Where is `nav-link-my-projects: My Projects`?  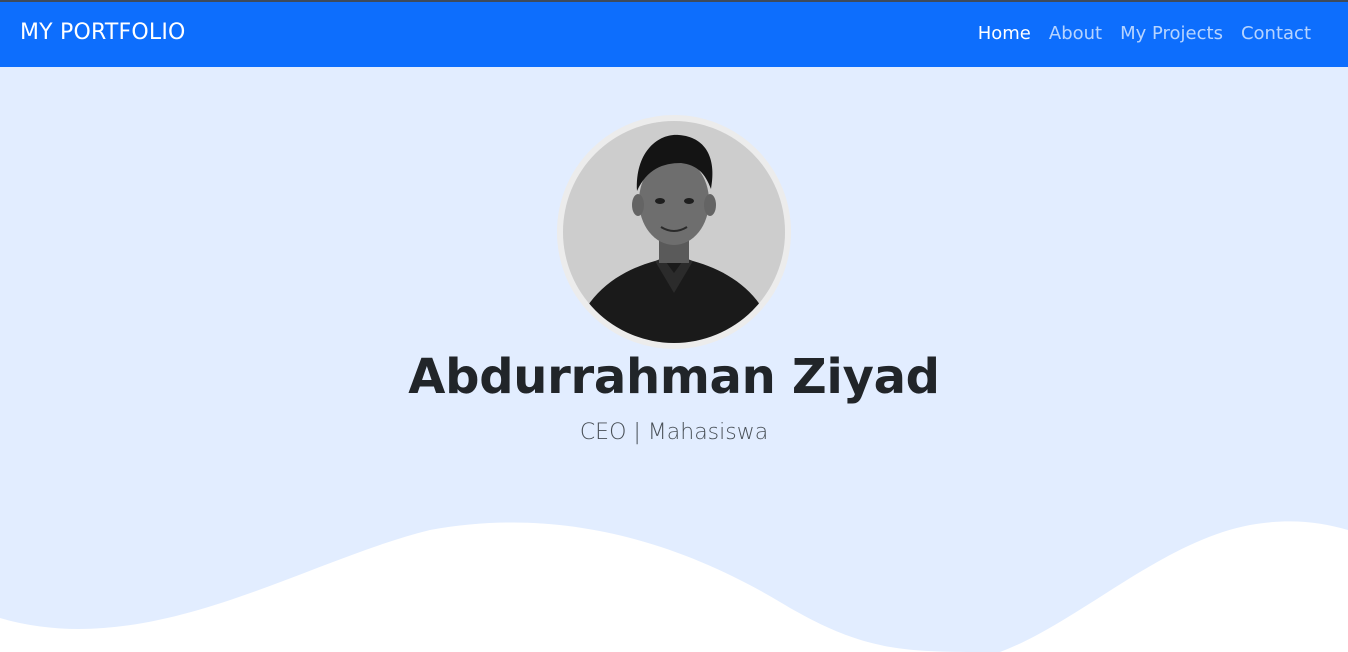 nav-link-my-projects: My Projects is located at coordinates (1171, 33).